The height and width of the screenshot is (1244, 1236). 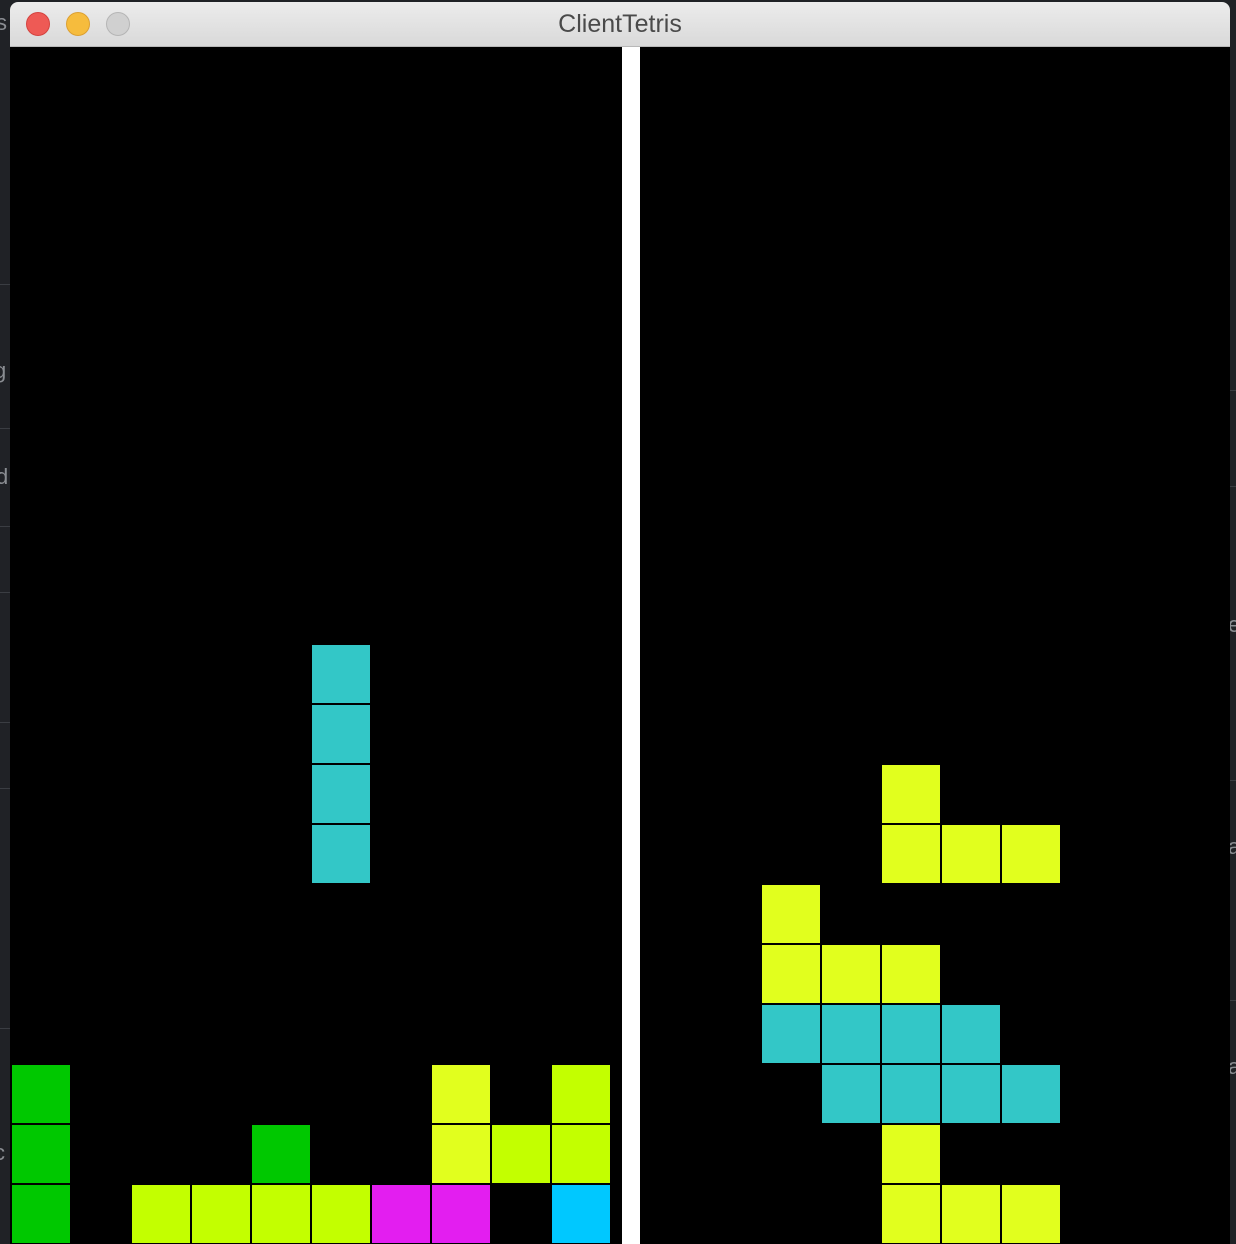 I want to click on board-divider, so click(x=631, y=645).